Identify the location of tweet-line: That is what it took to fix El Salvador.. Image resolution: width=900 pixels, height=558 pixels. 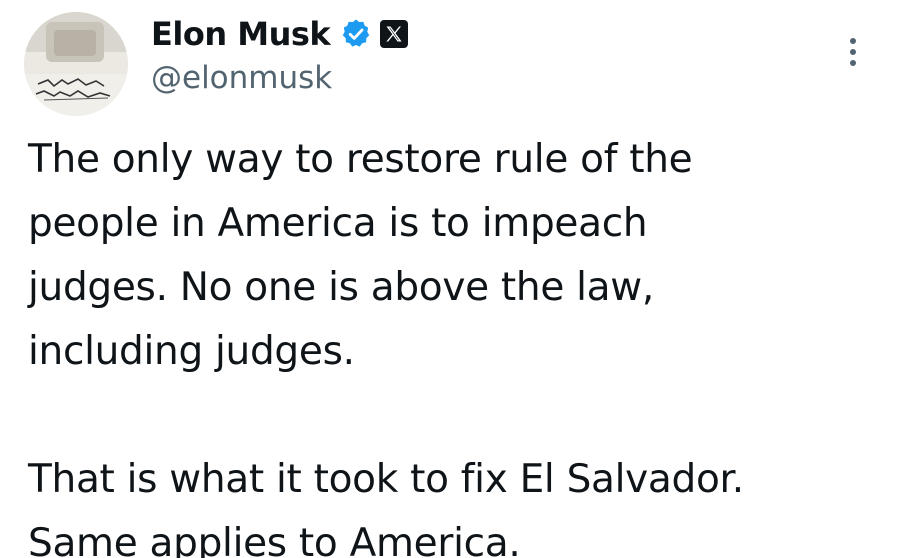
(386, 479).